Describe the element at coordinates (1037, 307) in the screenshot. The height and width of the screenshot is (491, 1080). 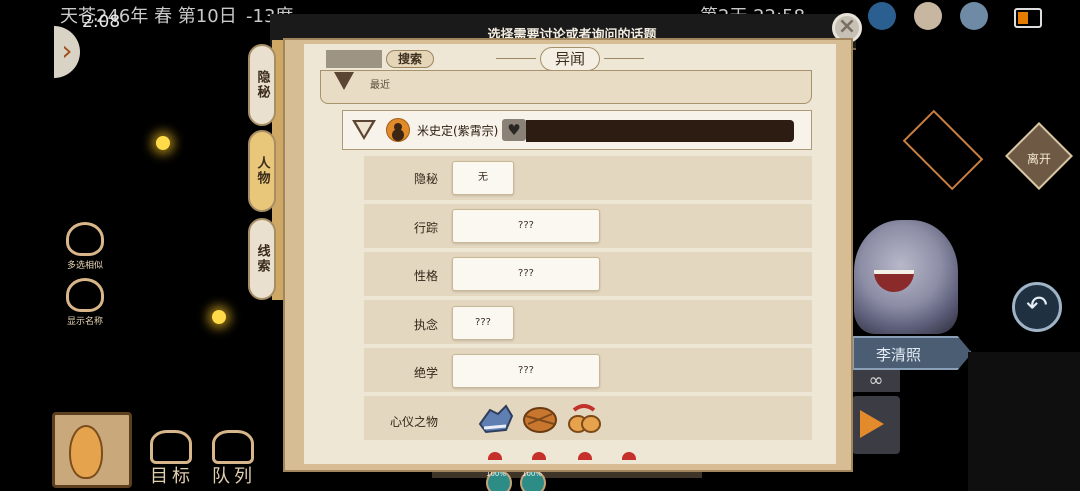
I see `back-arrow-button: ↶` at that location.